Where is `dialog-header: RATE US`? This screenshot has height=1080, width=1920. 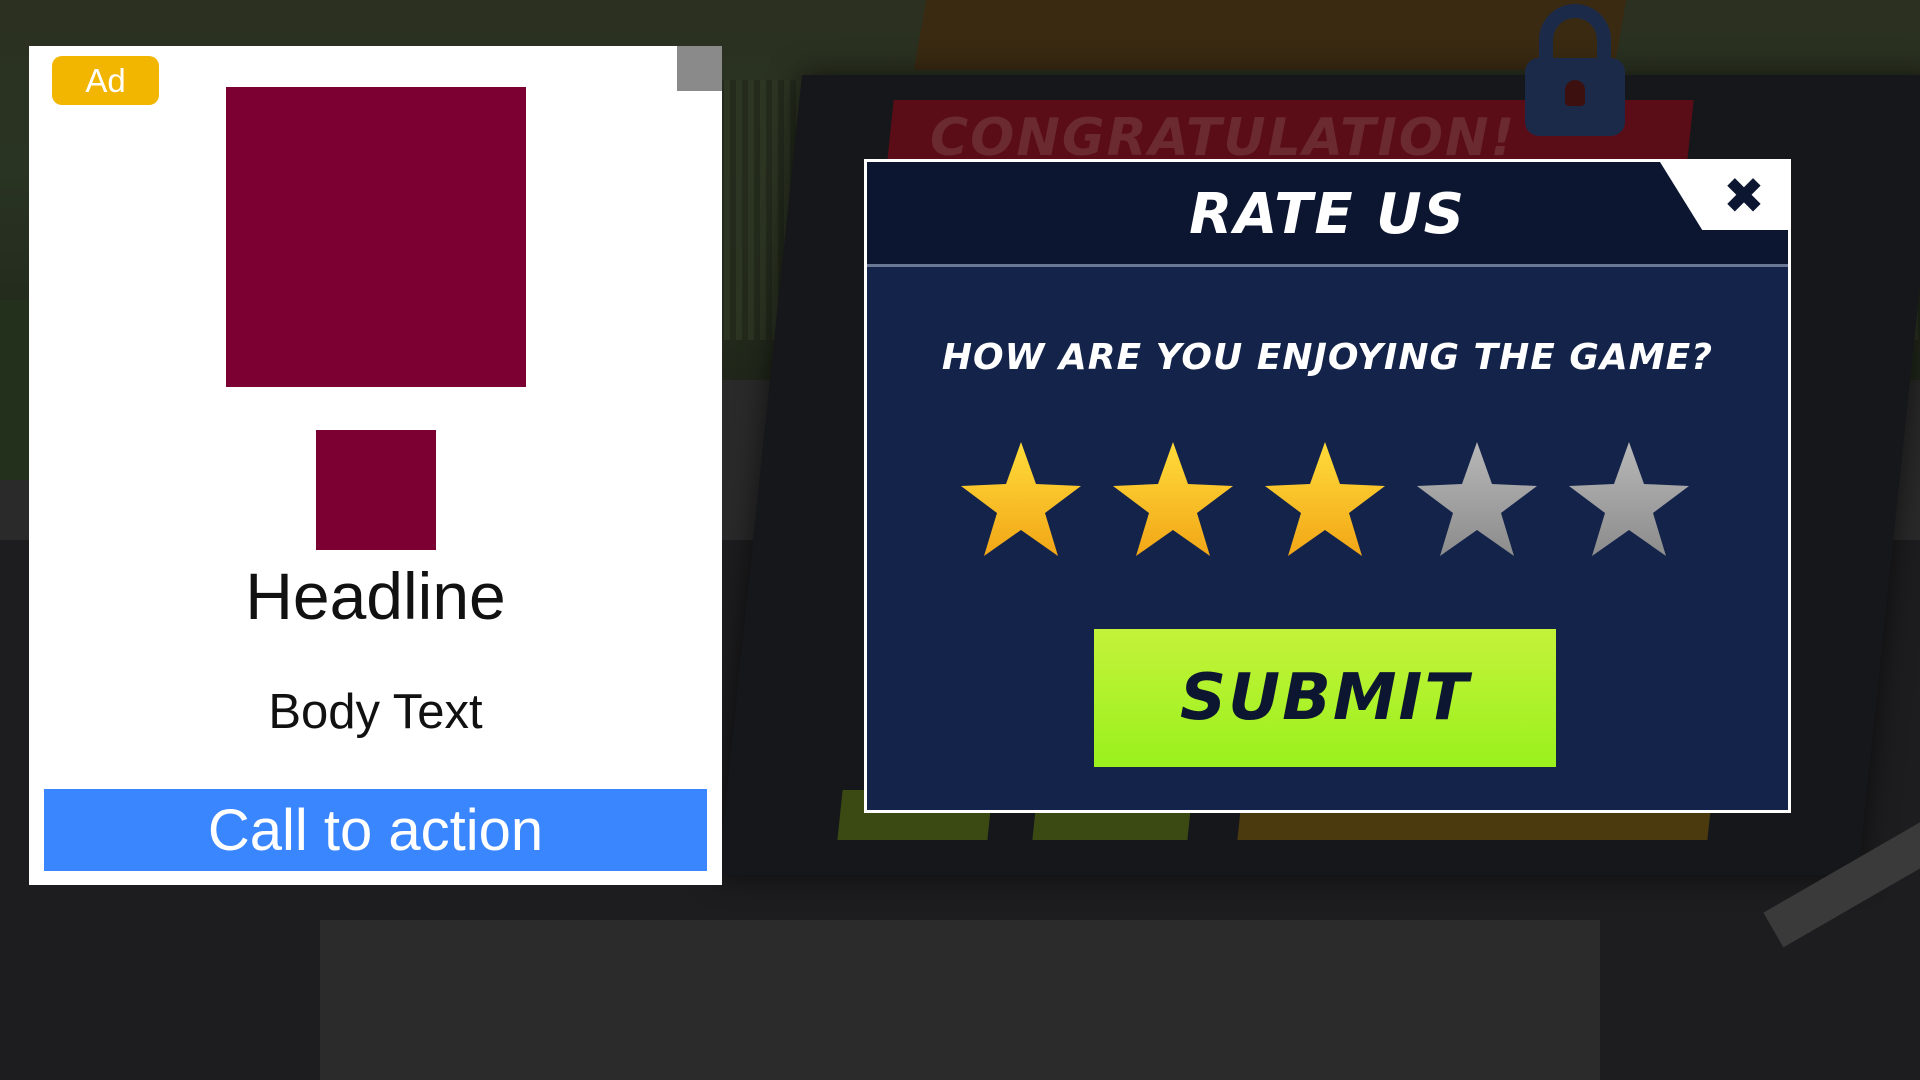
dialog-header: RATE US is located at coordinates (1327, 214).